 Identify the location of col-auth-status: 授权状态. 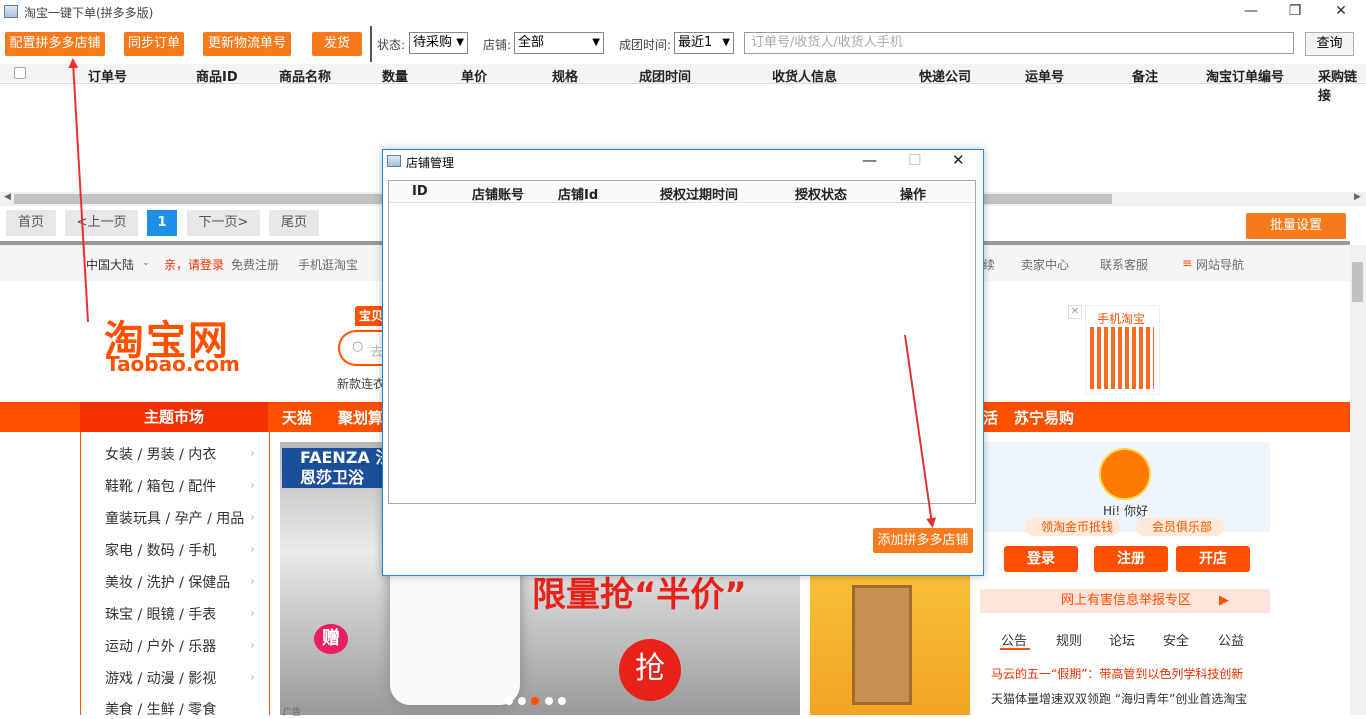
(821, 193).